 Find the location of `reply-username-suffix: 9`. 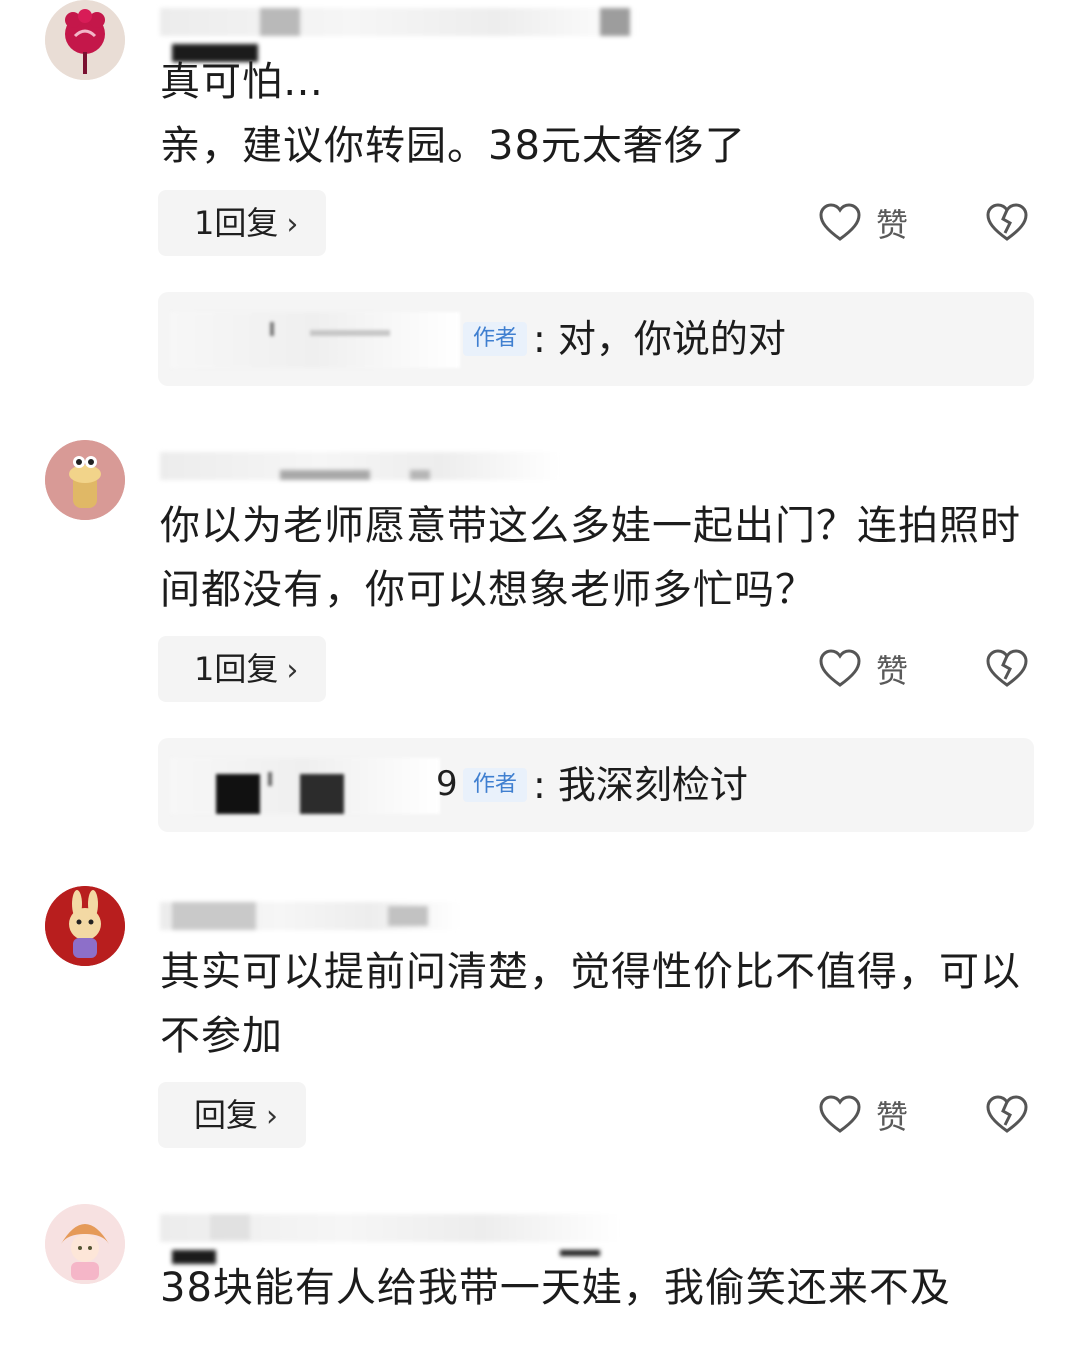

reply-username-suffix: 9 is located at coordinates (447, 784).